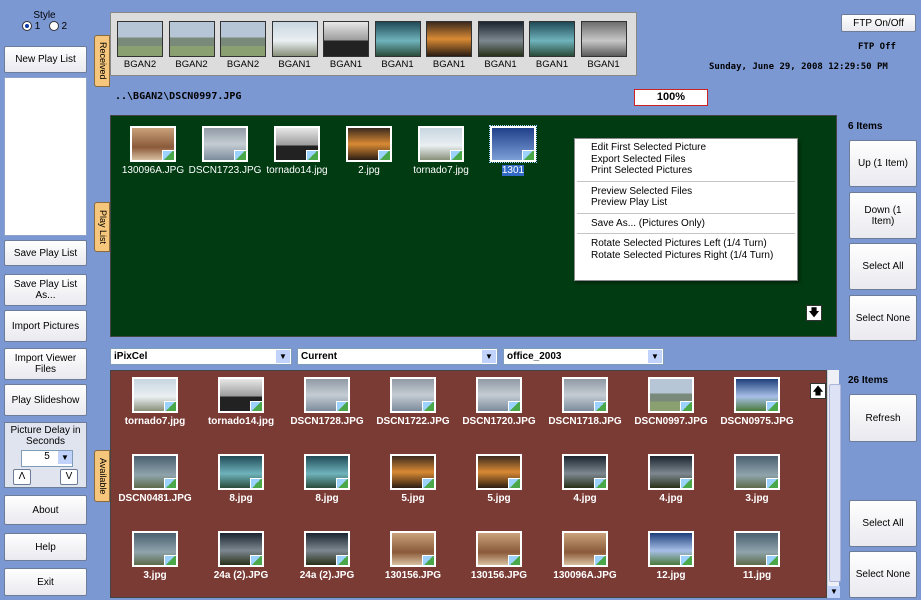  Describe the element at coordinates (201, 356) in the screenshot. I see `source-dropdown: iPixCel ▼` at that location.